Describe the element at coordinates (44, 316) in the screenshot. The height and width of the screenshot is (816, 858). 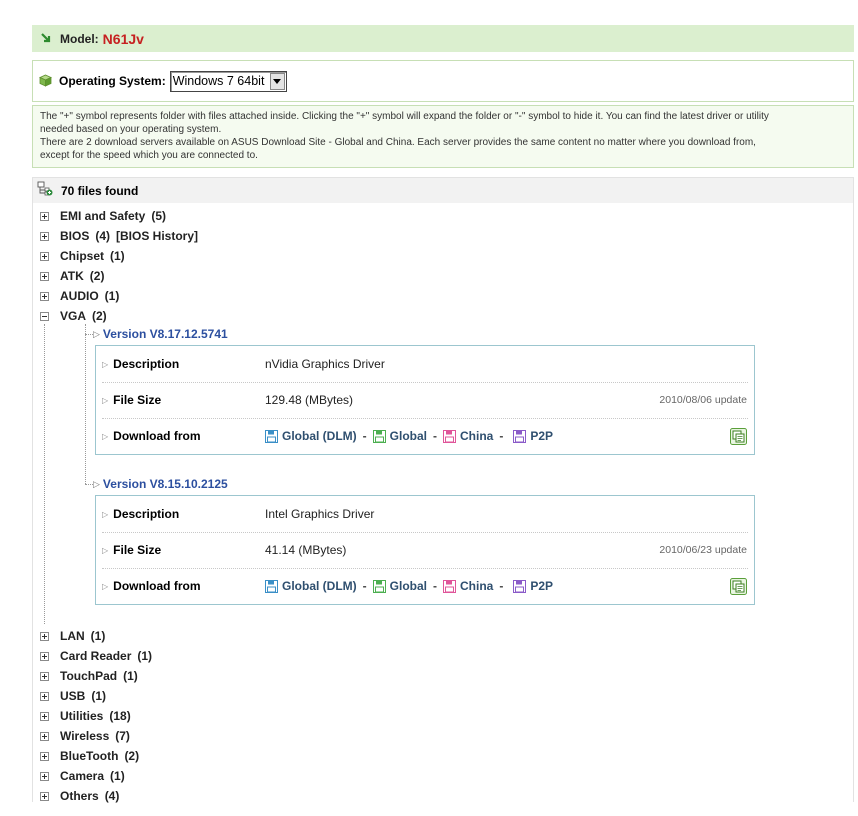
I see `collapse-minus-icon` at that location.